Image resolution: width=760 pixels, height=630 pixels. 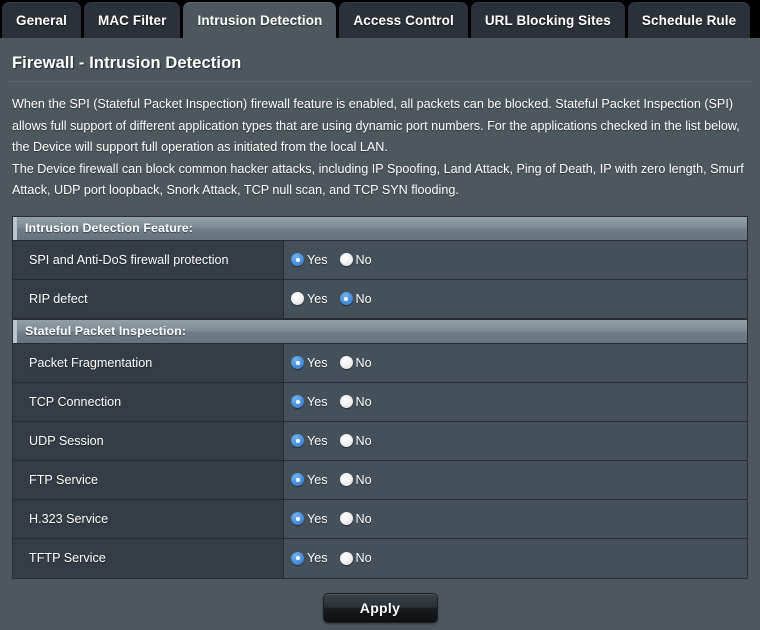 I want to click on row-label: UDP Session, so click(x=148, y=440).